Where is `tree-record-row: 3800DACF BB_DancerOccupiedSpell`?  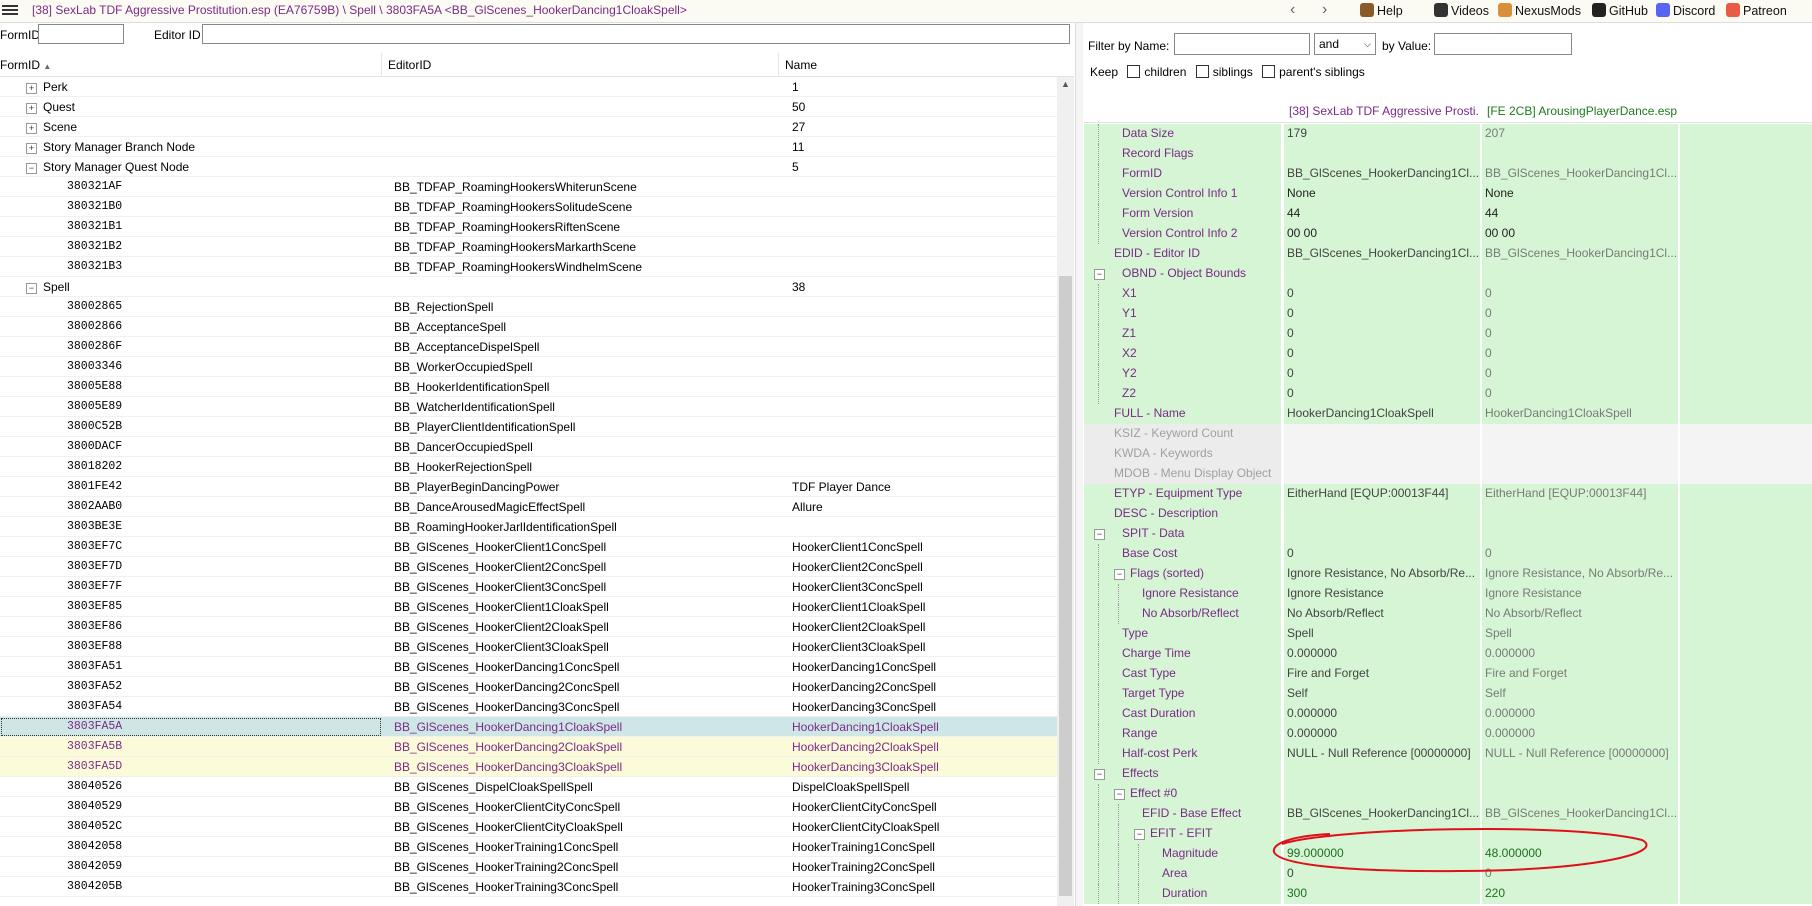
tree-record-row: 3800DACF BB_DancerOccupiedSpell is located at coordinates (528, 447).